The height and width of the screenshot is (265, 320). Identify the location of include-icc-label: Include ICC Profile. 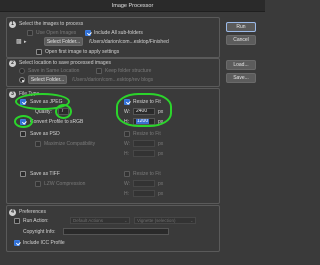
(44, 243).